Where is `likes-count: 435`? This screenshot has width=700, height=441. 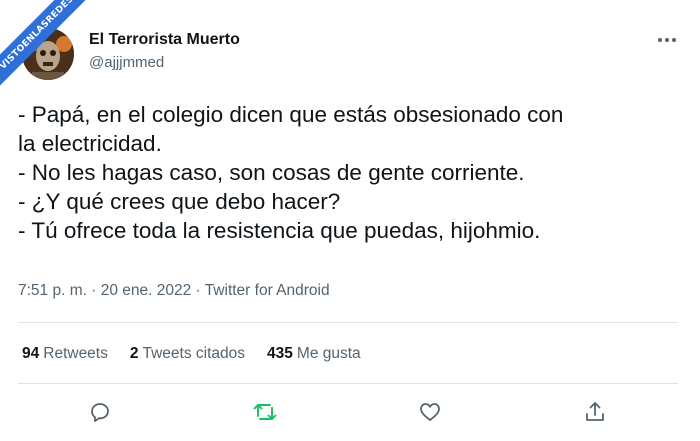 likes-count: 435 is located at coordinates (280, 353).